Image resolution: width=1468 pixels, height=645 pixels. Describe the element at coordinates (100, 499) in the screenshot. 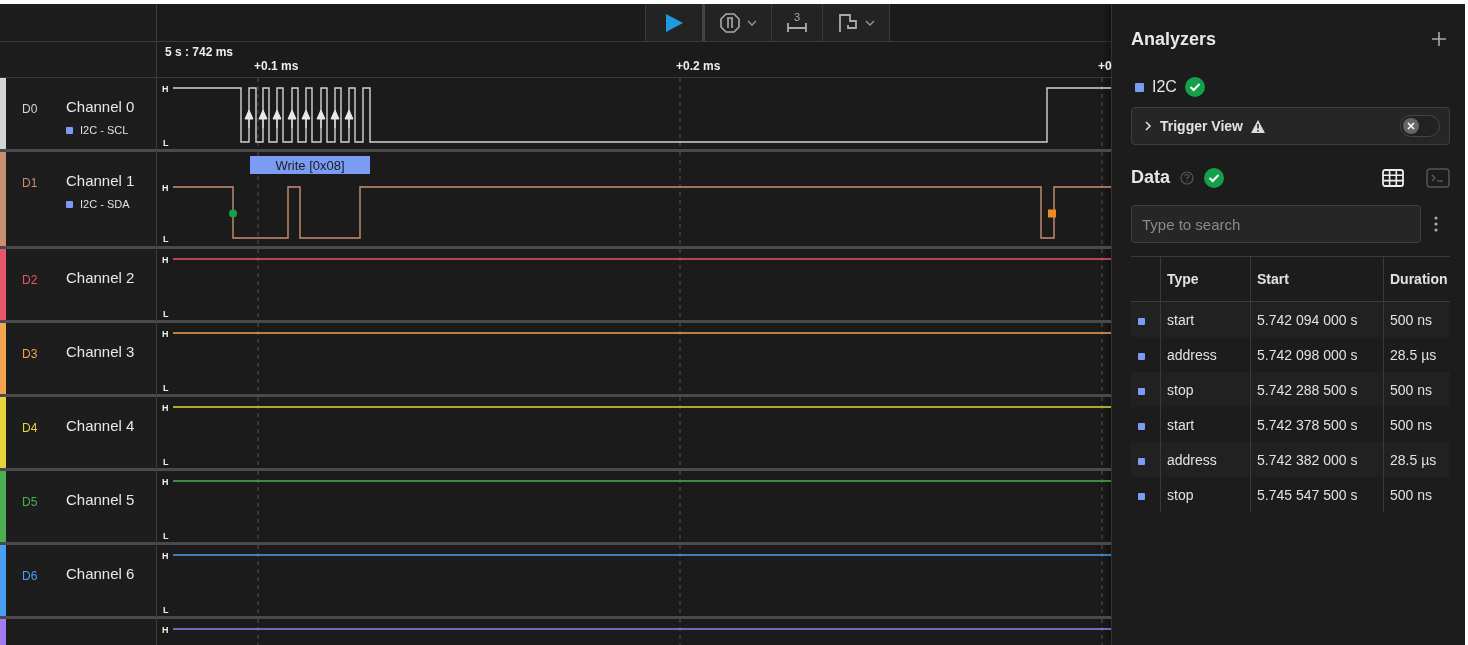

I see `channel-name: Channel 5` at that location.